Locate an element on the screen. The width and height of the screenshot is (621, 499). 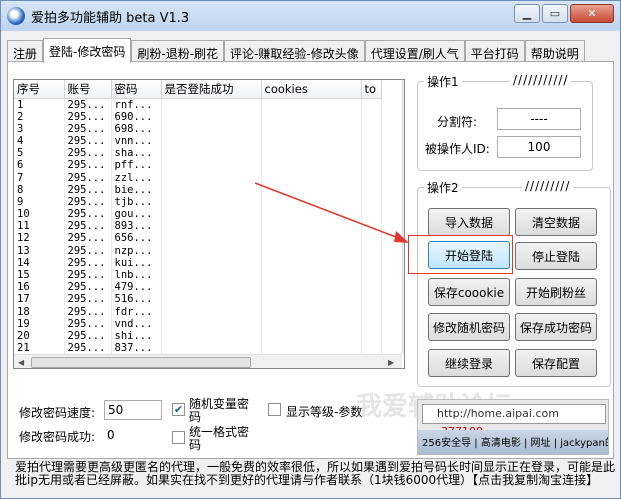
red-arrow-icon is located at coordinates (331, 212).